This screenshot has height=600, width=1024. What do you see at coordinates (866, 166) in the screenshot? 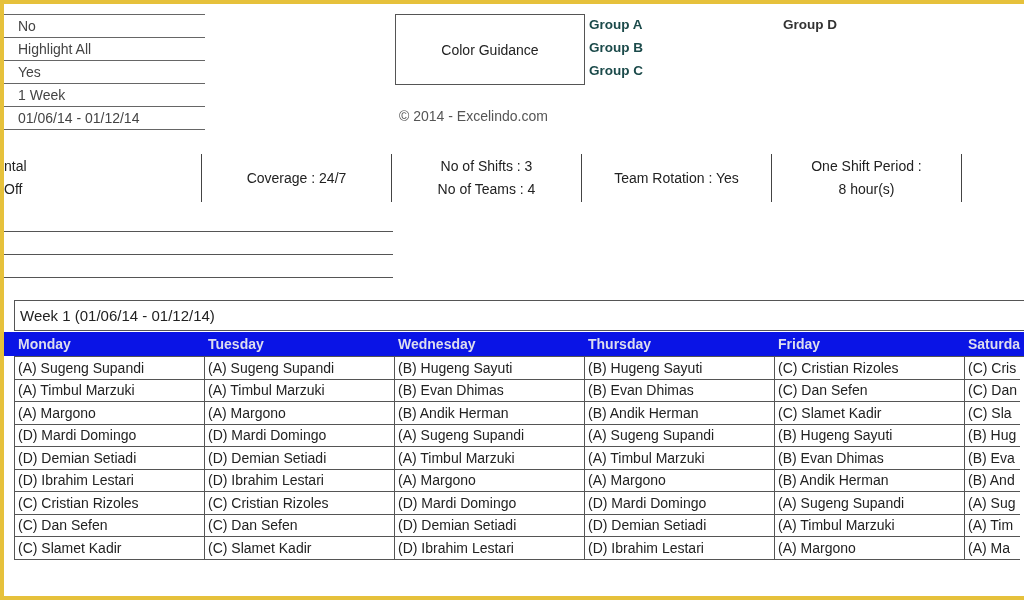
I see `summary-text: One Shift Period :` at bounding box center [866, 166].